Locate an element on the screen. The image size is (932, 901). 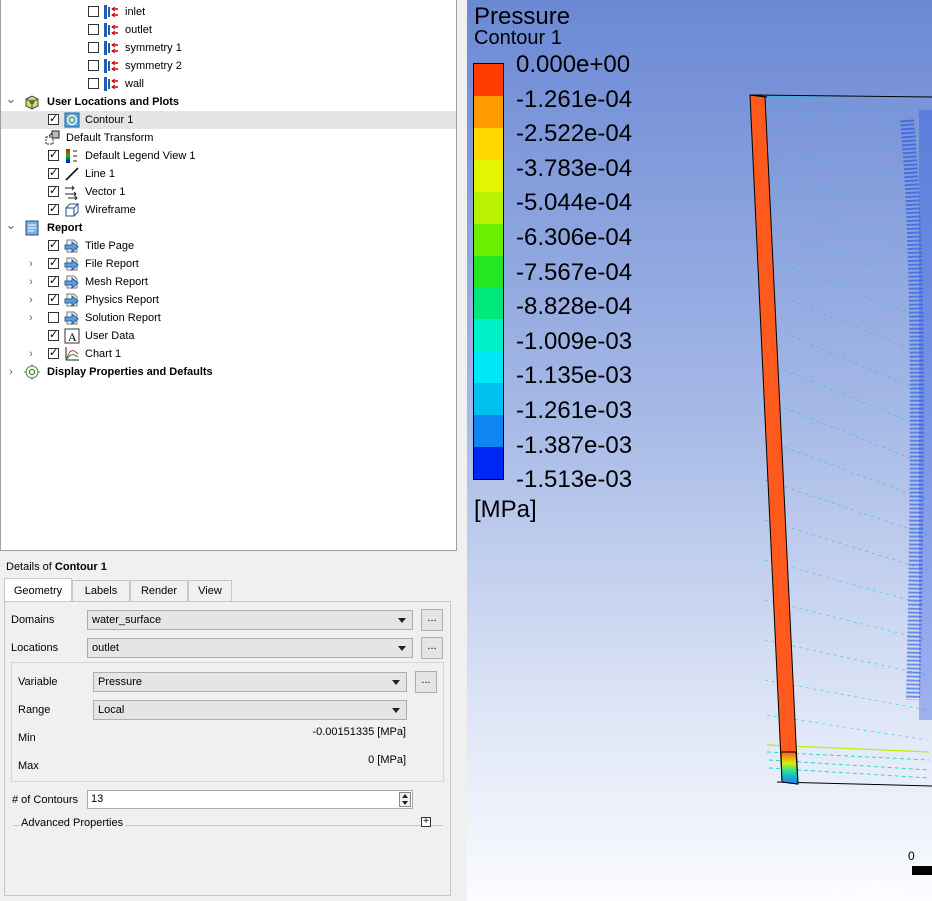
tree-item-label: User Data is located at coordinates (110, 336).